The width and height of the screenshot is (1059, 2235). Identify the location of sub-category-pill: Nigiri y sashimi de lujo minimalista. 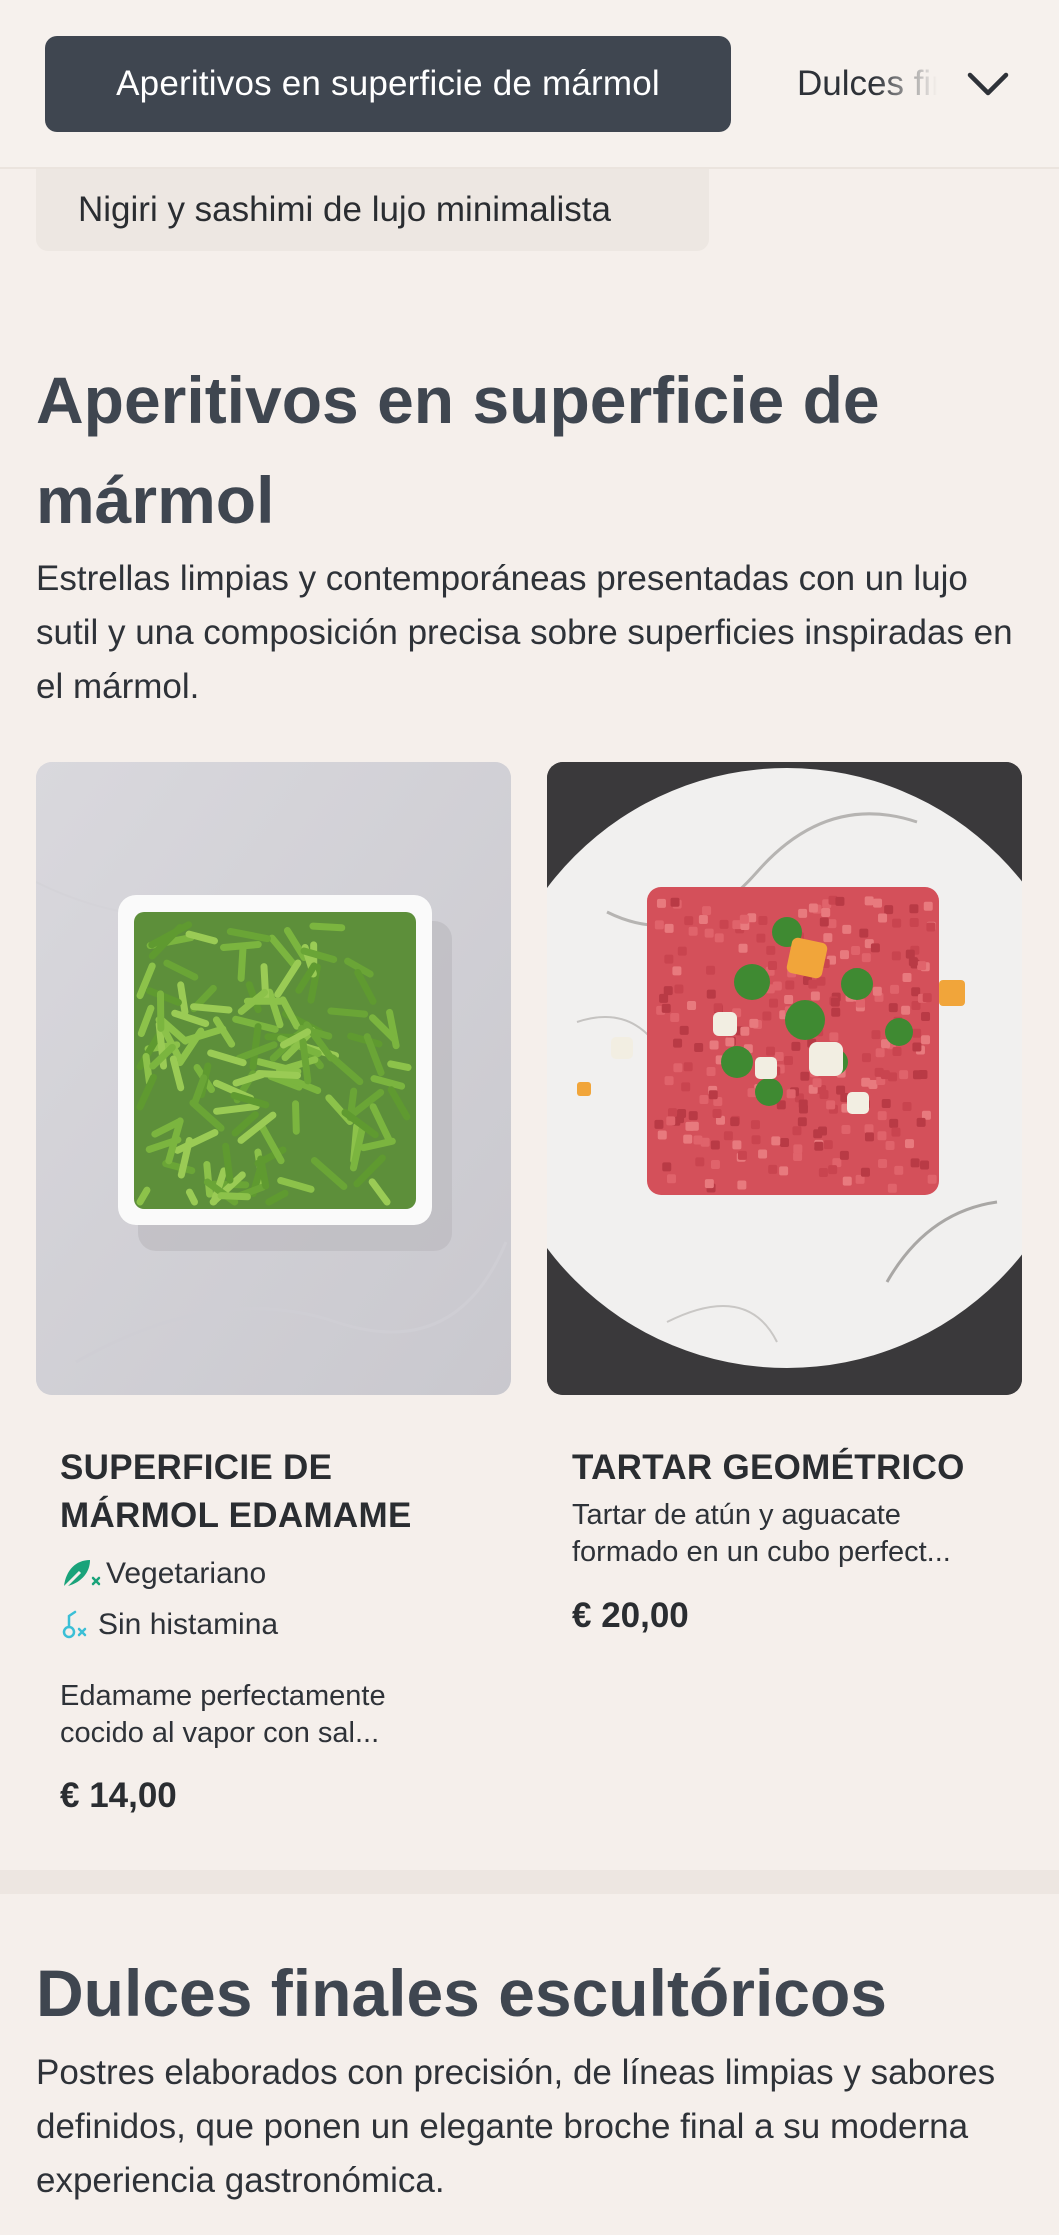
(372, 210).